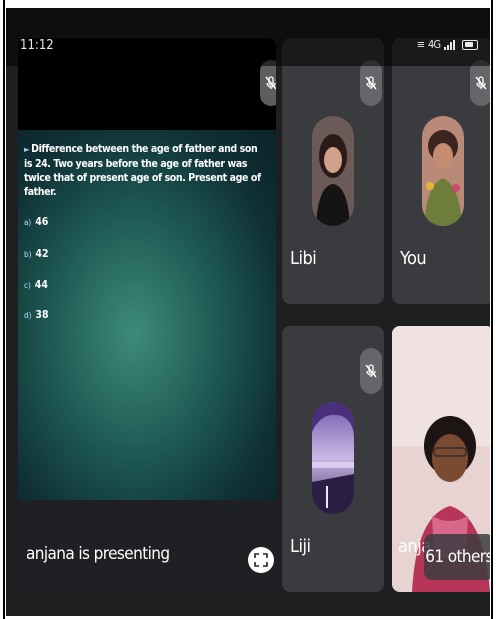 This screenshot has height=619, width=496. I want to click on option-letter: b), so click(28, 254).